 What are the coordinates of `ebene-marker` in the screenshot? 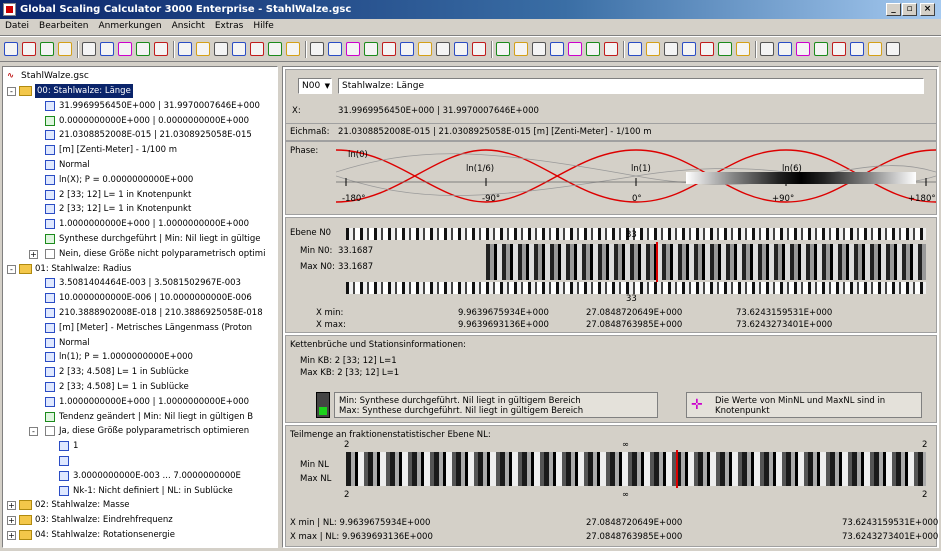 It's located at (657, 262).